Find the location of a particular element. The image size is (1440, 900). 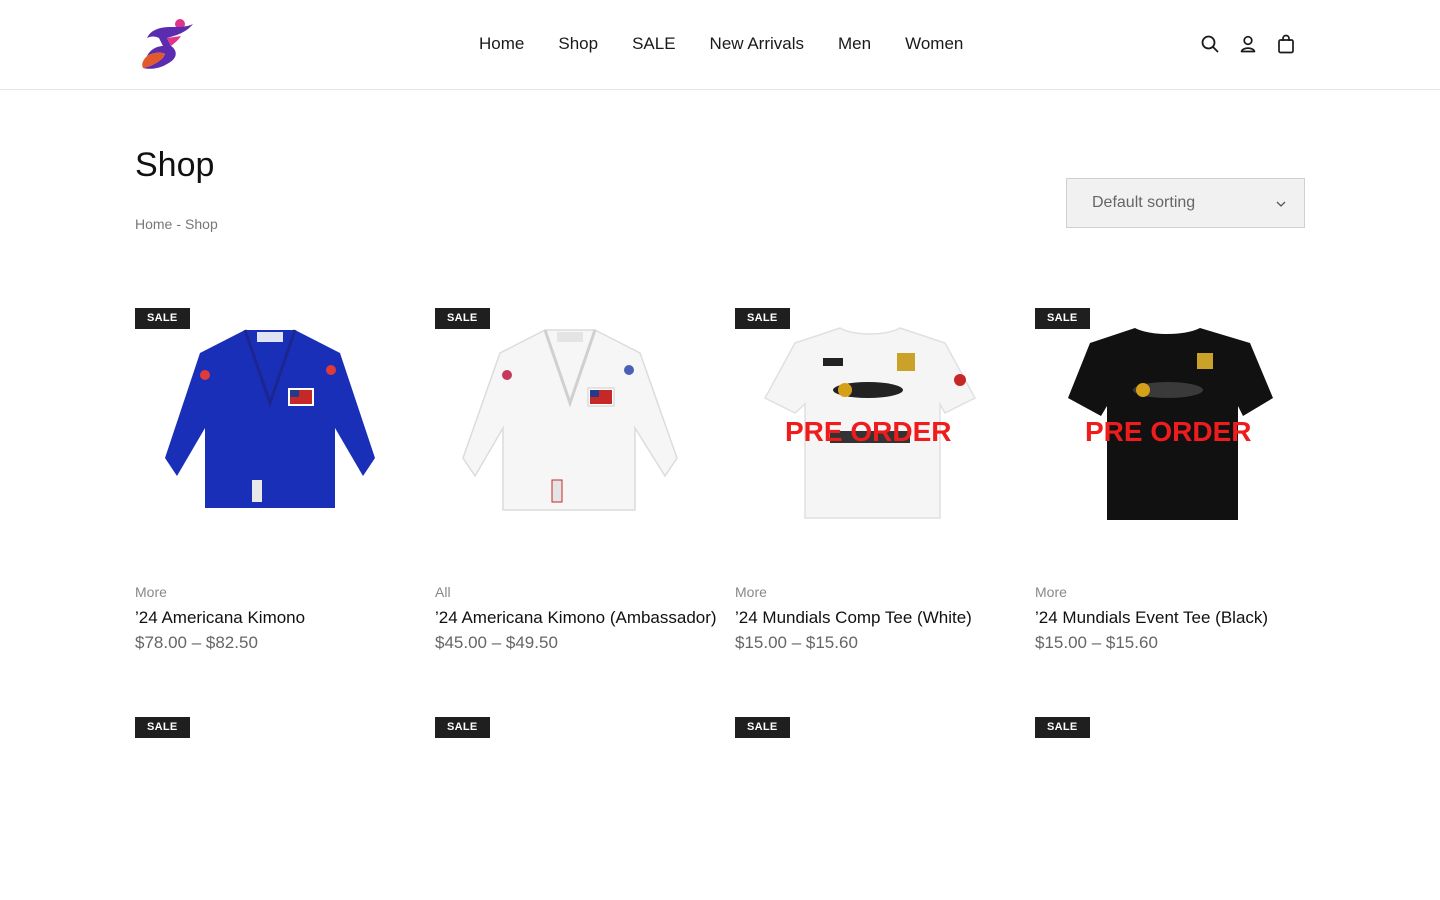

nav-home: Home is located at coordinates (501, 44).